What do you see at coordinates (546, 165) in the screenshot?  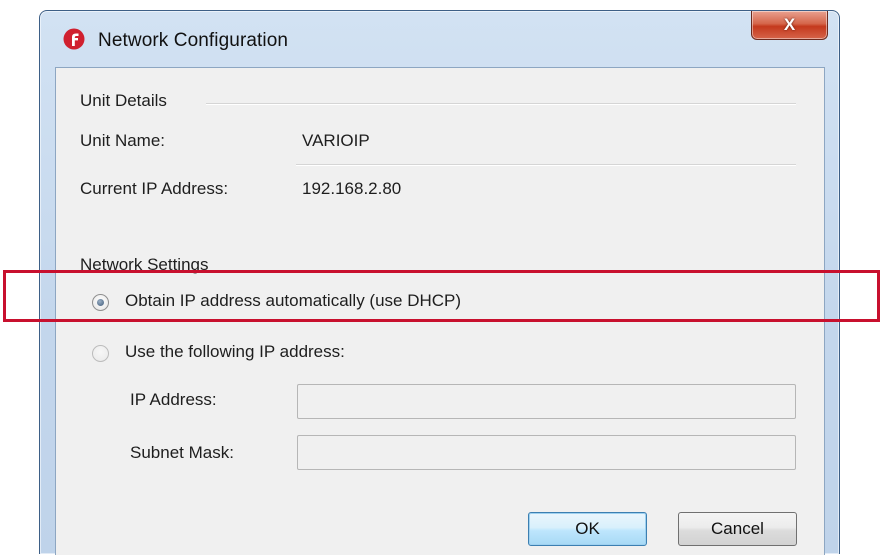 I see `unit-name-divider` at bounding box center [546, 165].